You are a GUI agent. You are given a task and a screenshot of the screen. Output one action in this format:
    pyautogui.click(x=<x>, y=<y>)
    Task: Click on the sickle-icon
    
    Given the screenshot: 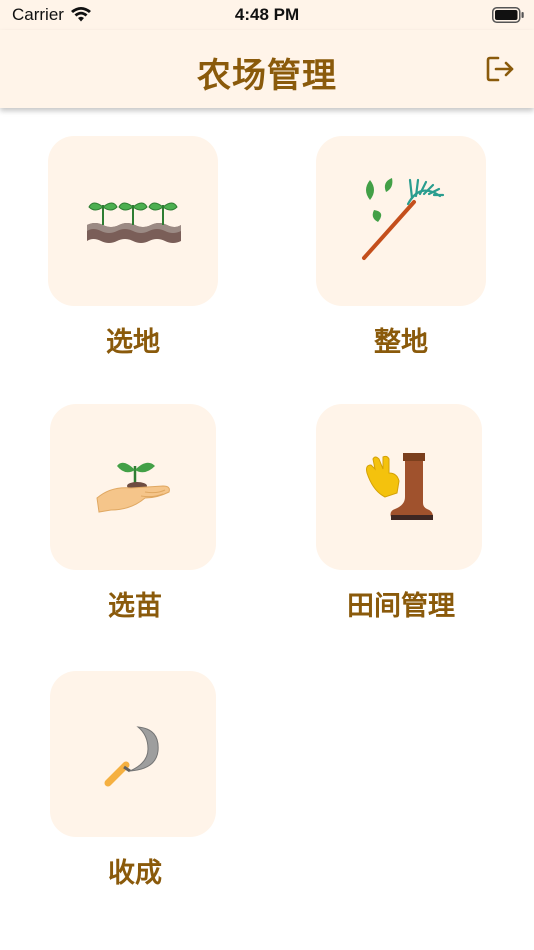 What is the action you would take?
    pyautogui.click(x=131, y=756)
    